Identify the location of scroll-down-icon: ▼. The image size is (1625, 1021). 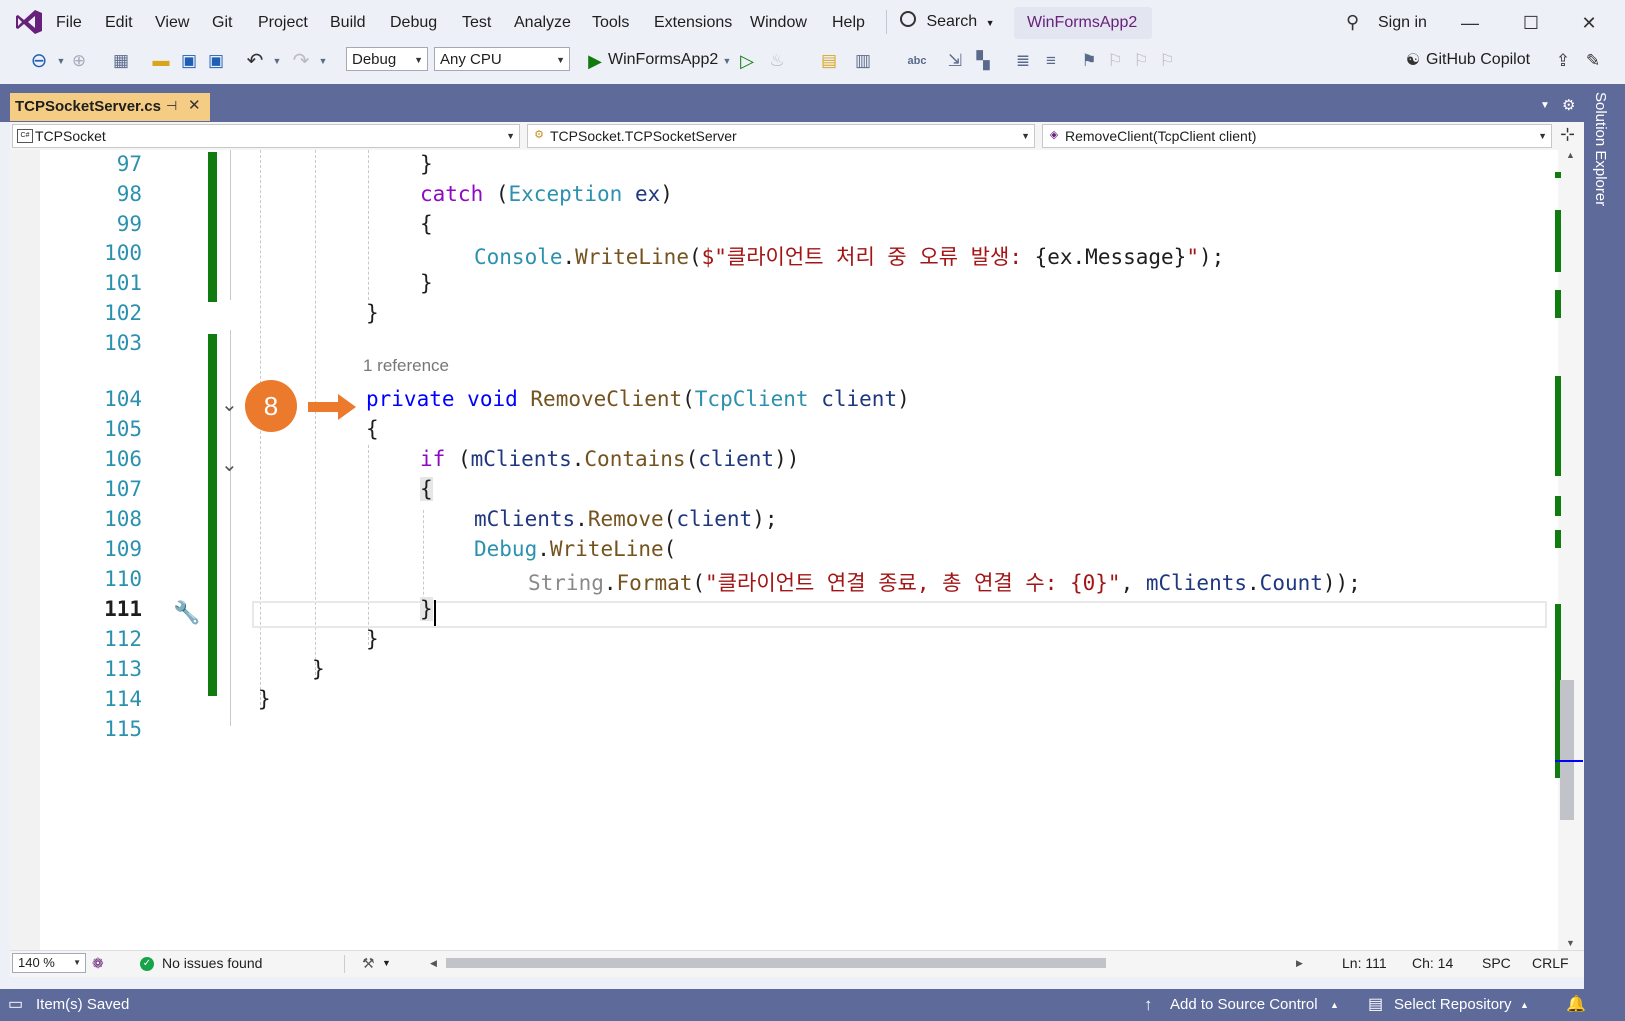
(1570, 943).